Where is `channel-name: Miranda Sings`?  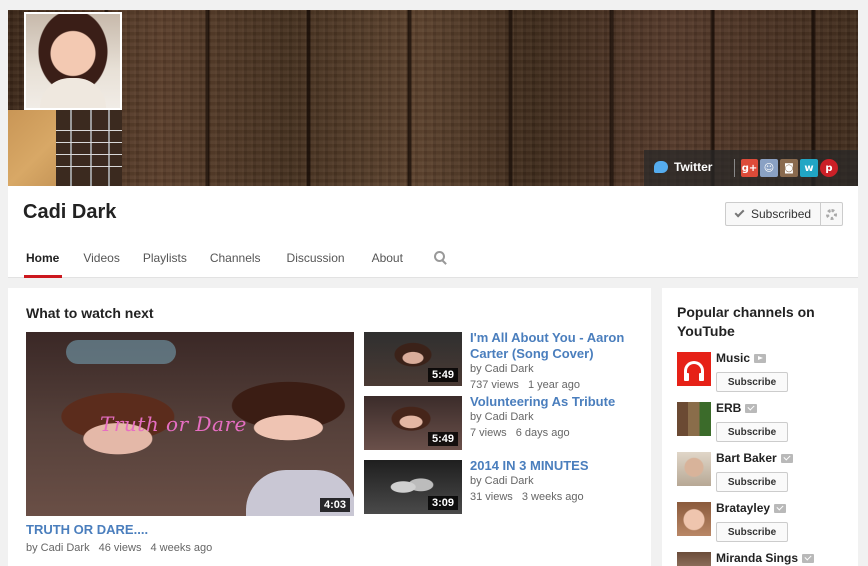
channel-name: Miranda Sings is located at coordinates (757, 558).